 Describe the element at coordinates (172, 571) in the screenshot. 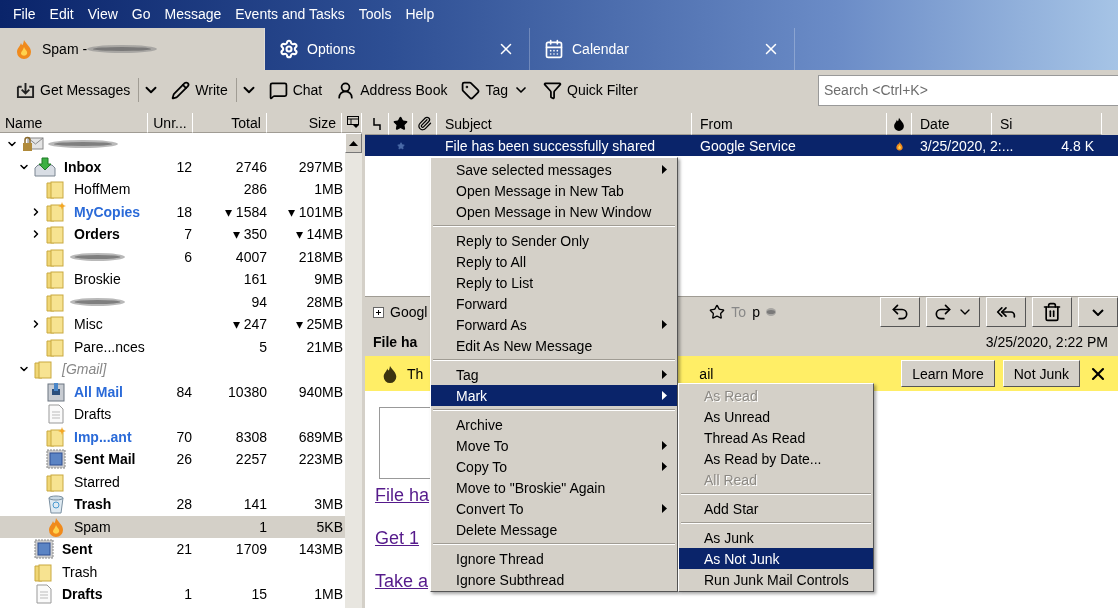

I see `folder-row: Trash` at that location.